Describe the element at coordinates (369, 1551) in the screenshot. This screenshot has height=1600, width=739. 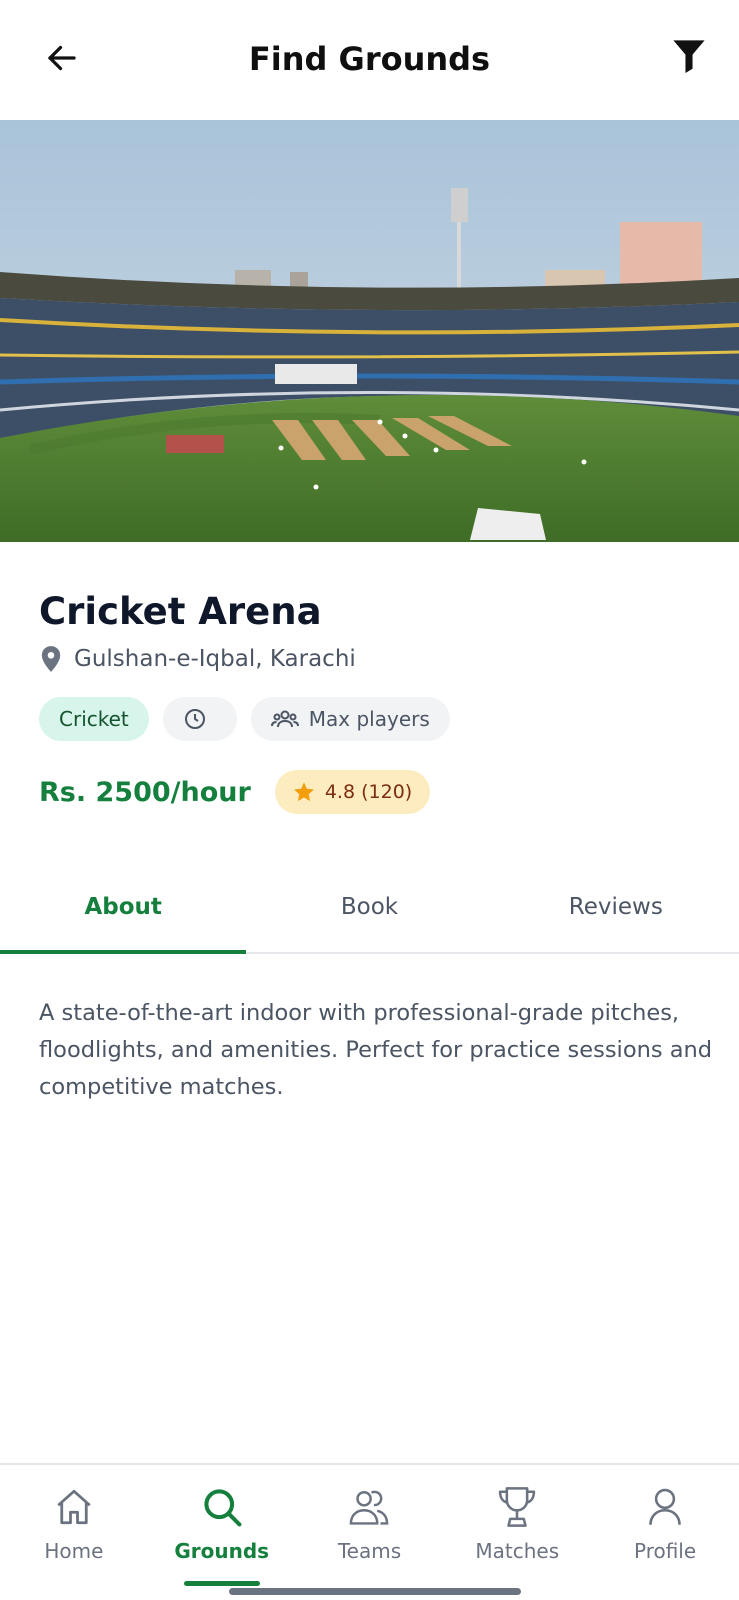
I see `nav-teams-label: Teams` at that location.